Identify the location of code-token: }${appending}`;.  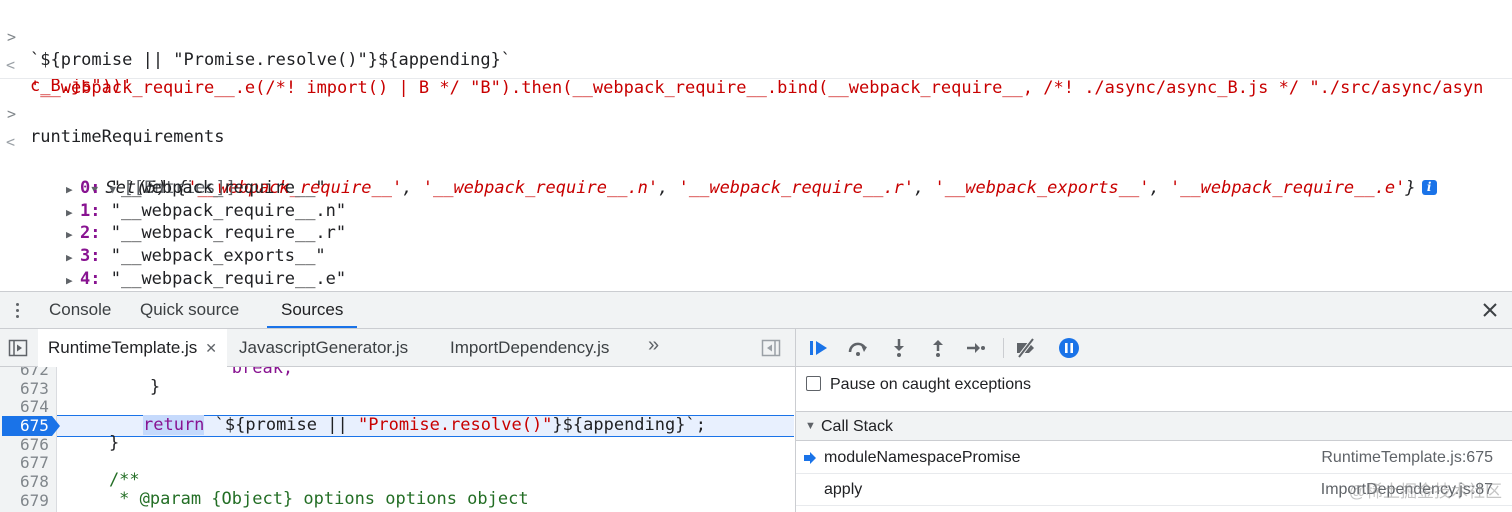
(629, 425).